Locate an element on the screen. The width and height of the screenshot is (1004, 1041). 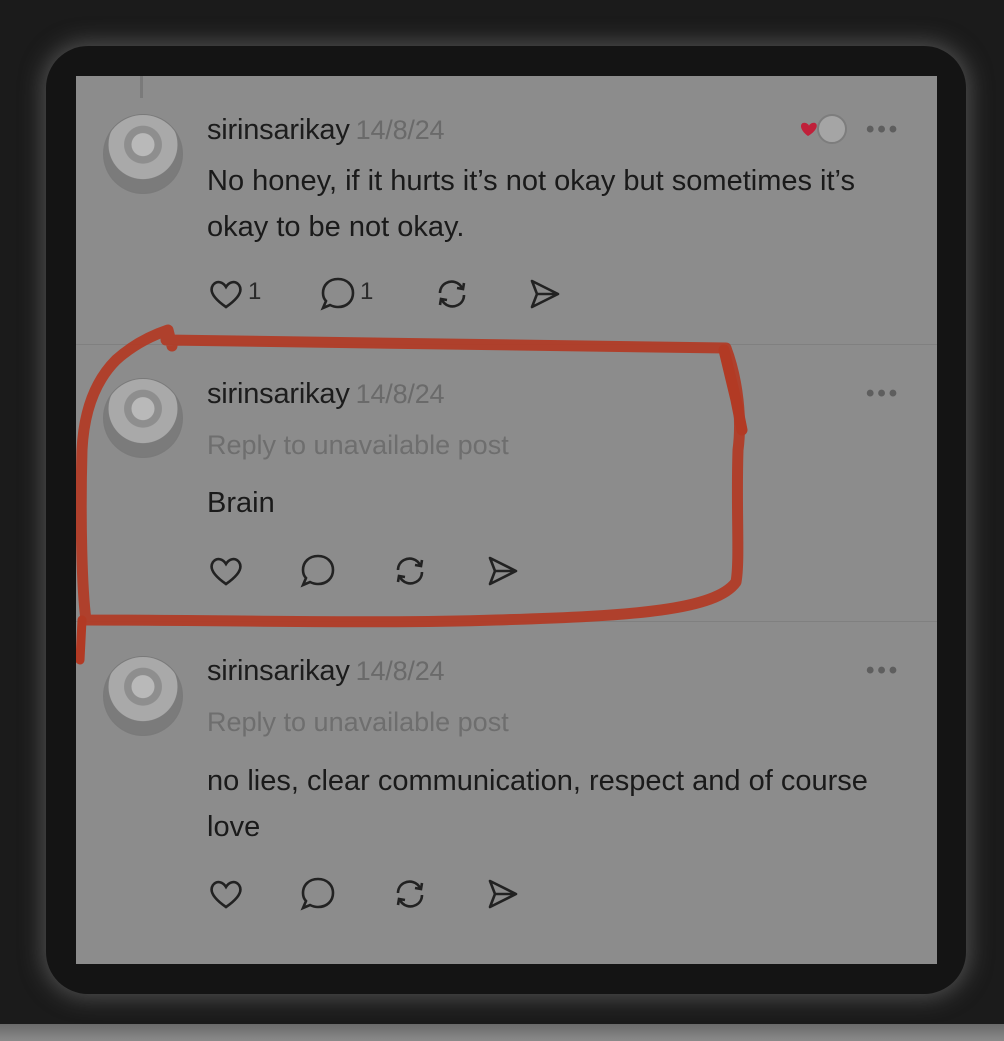
liked-by-author-badge is located at coordinates (824, 129).